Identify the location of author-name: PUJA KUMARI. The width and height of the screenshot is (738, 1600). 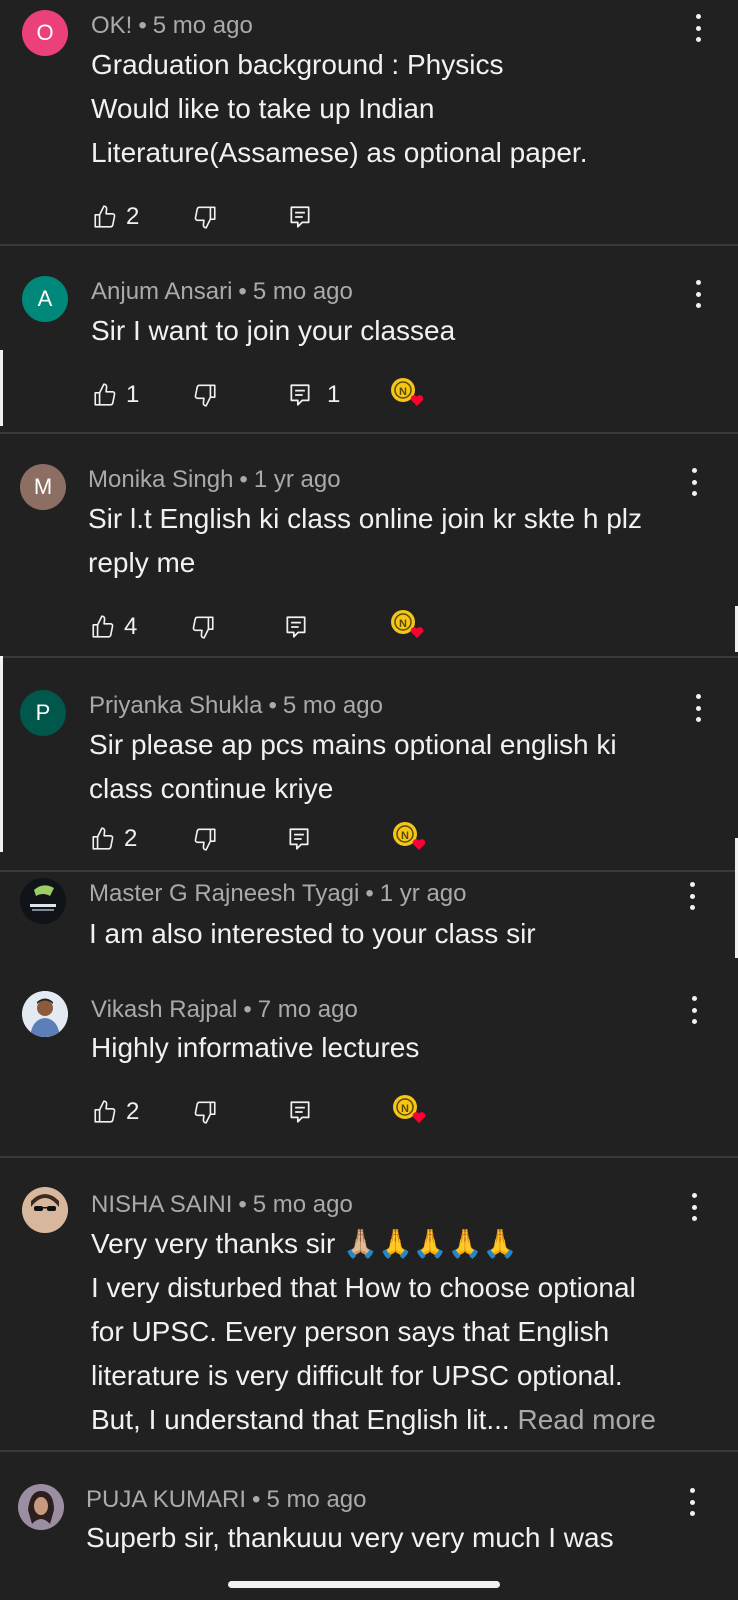
(166, 1499).